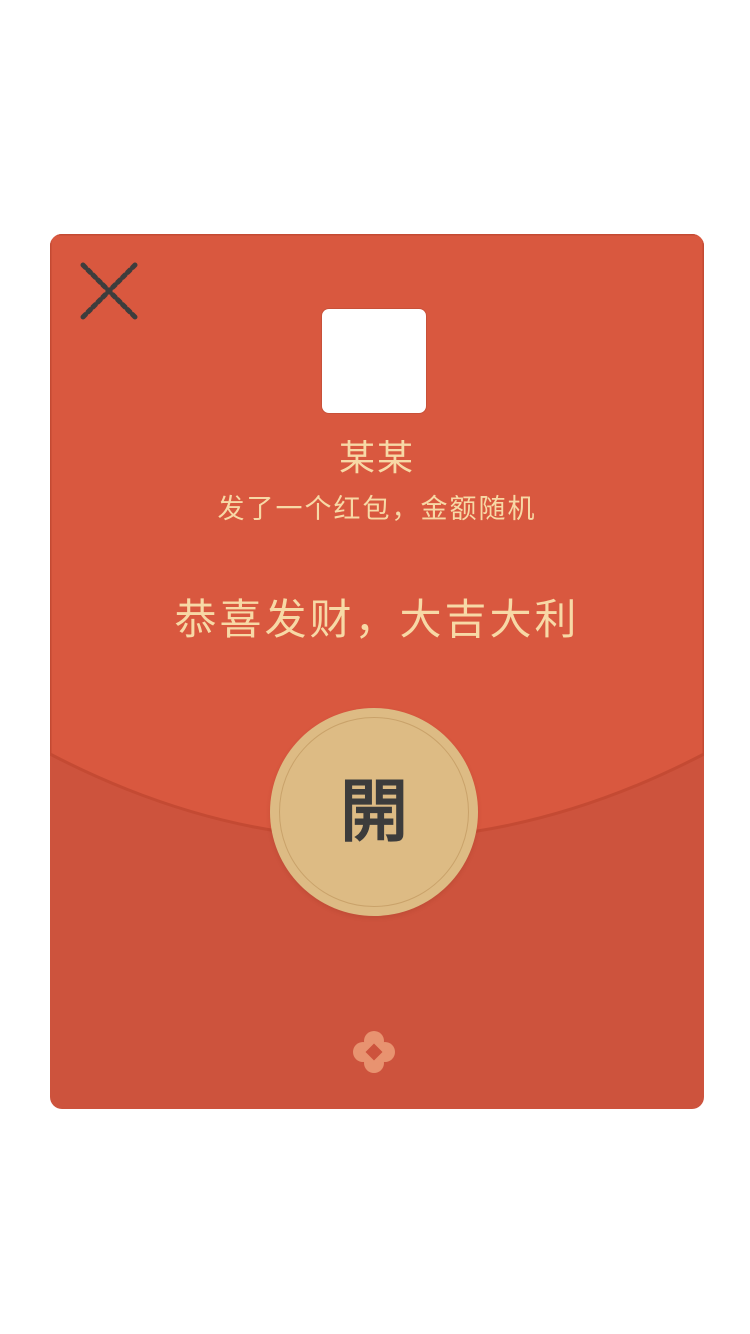 Image resolution: width=750 pixels, height=1334 pixels. I want to click on greeting-text: 恭喜发财，大吉大利, so click(377, 619).